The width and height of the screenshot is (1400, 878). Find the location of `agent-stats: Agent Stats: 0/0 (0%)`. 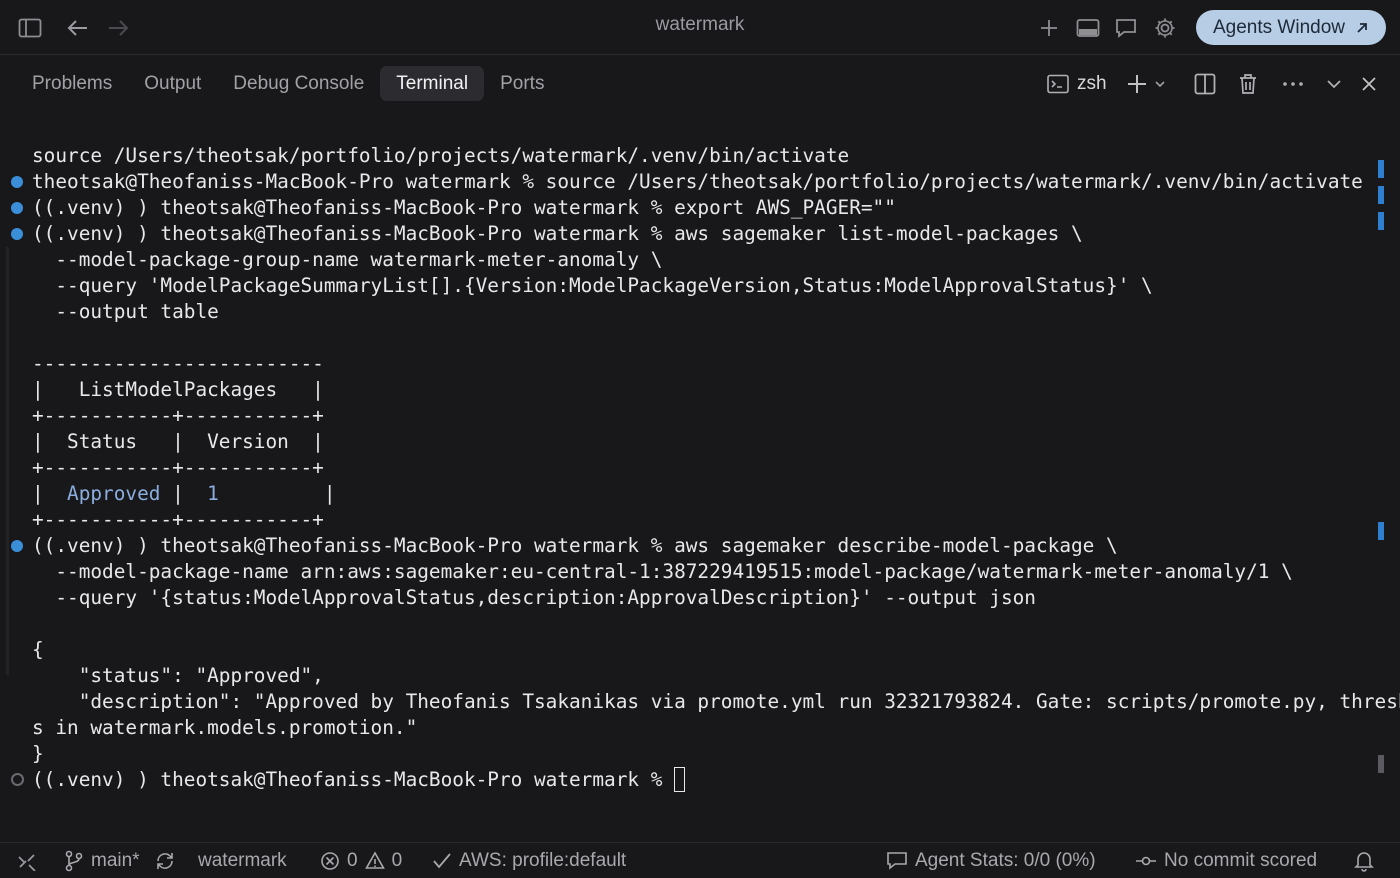

agent-stats: Agent Stats: 0/0 (0%) is located at coordinates (991, 861).